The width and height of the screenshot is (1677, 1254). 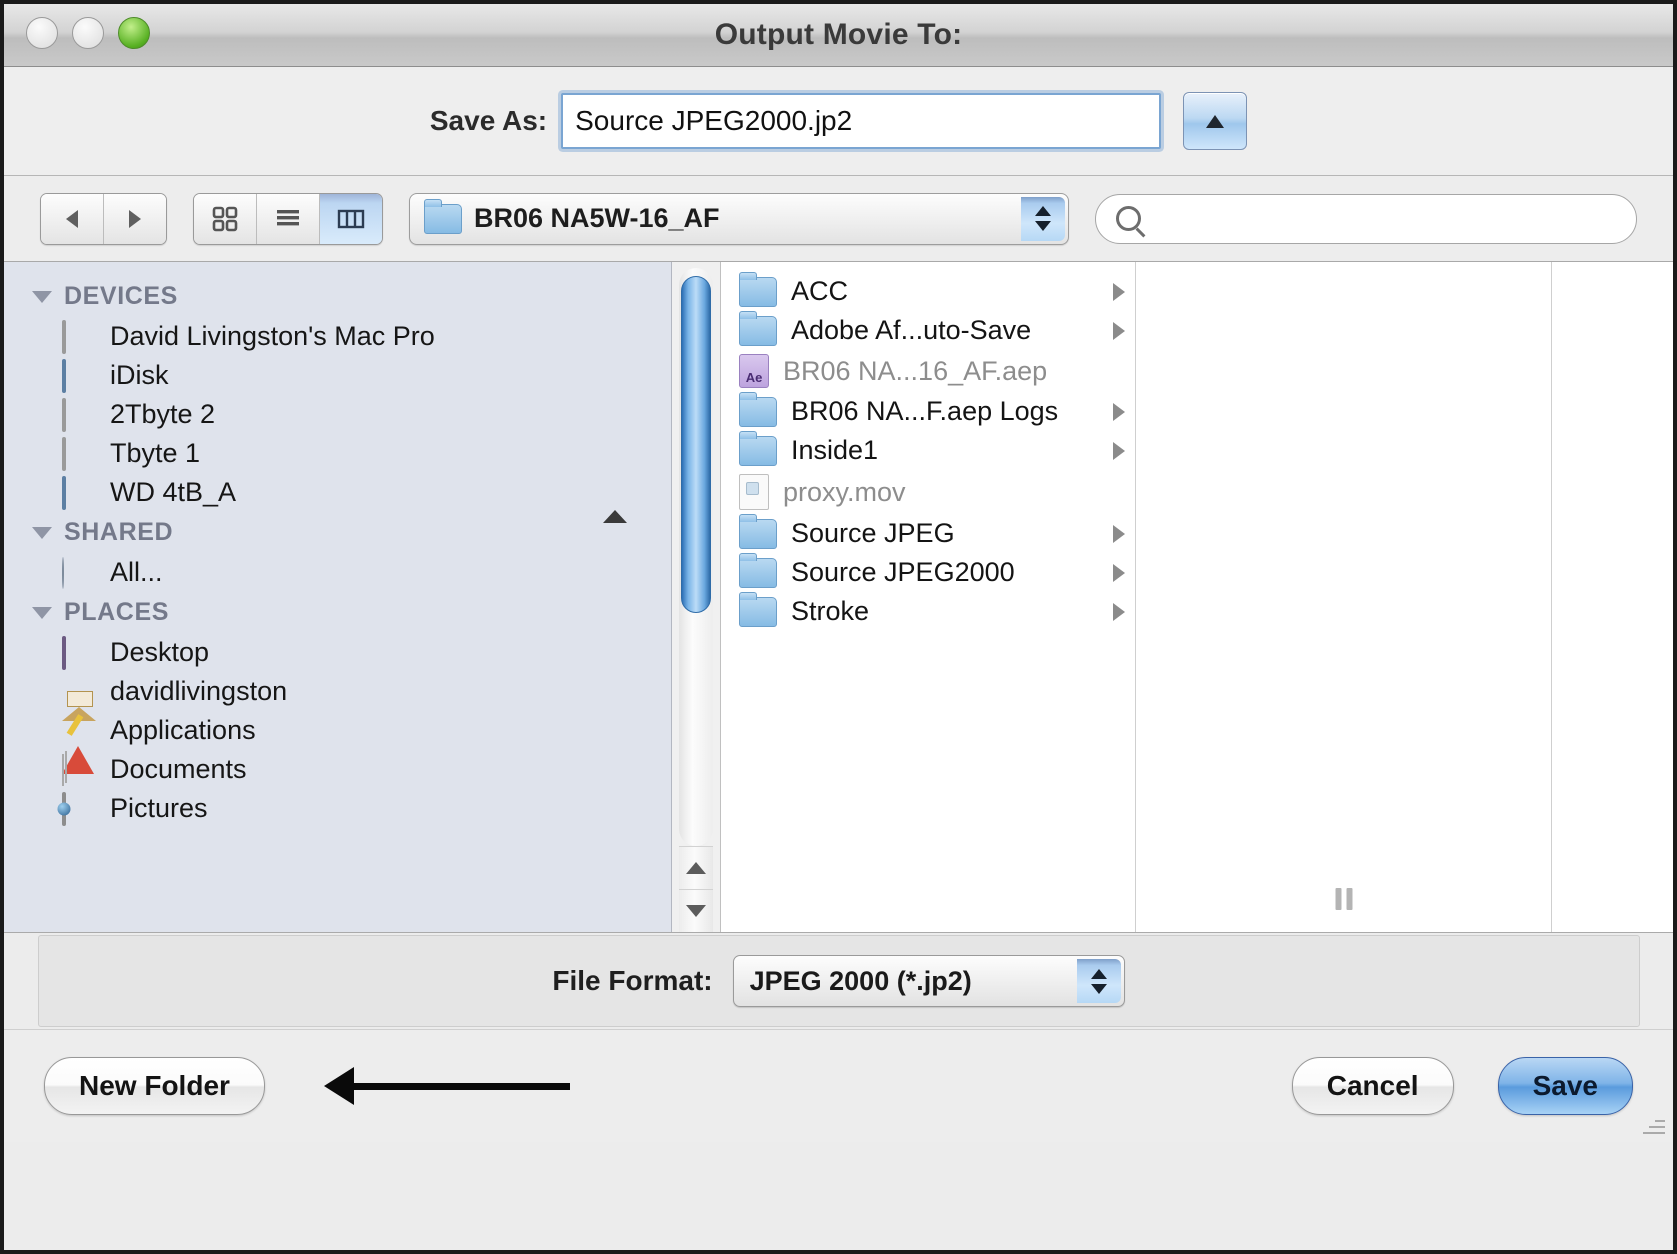 I want to click on sidebar-item-2tbyte-2: 2Tbyte 2, so click(x=337, y=414).